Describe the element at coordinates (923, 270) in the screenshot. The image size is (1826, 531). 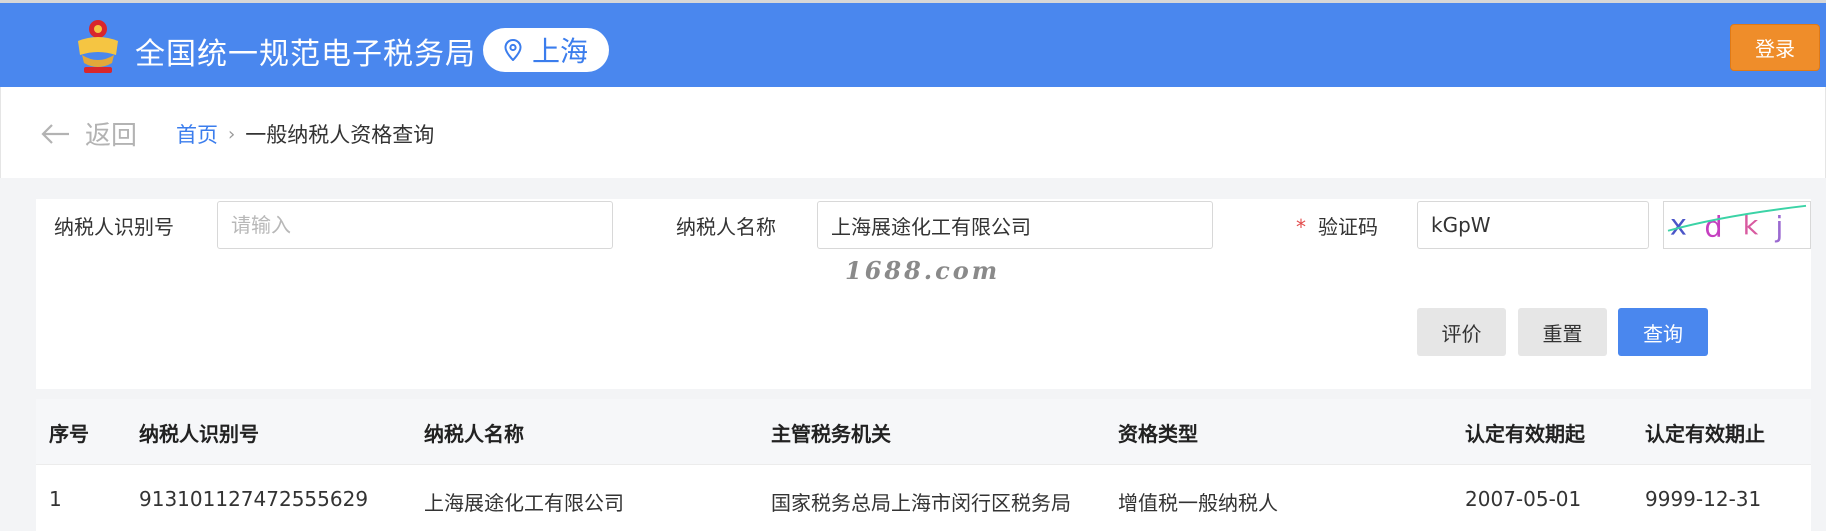
I see `watermark: 1688.com` at that location.